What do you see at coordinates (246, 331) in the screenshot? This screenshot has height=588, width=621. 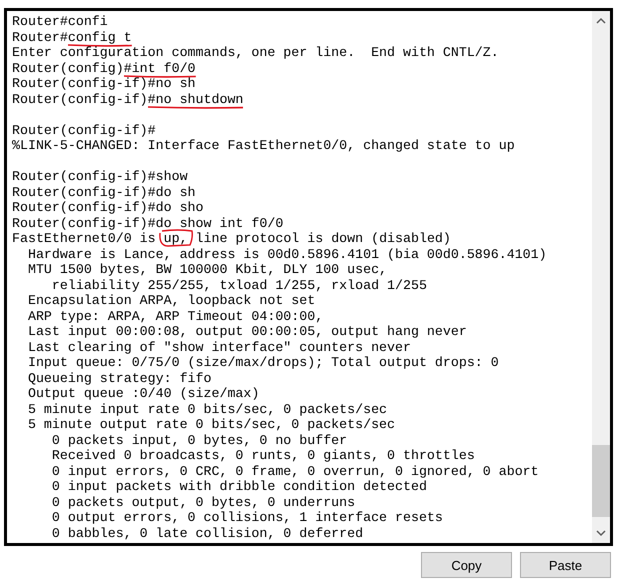 I see `console-text: Last input 00:00:08, output 00:00:05, output hang never` at bounding box center [246, 331].